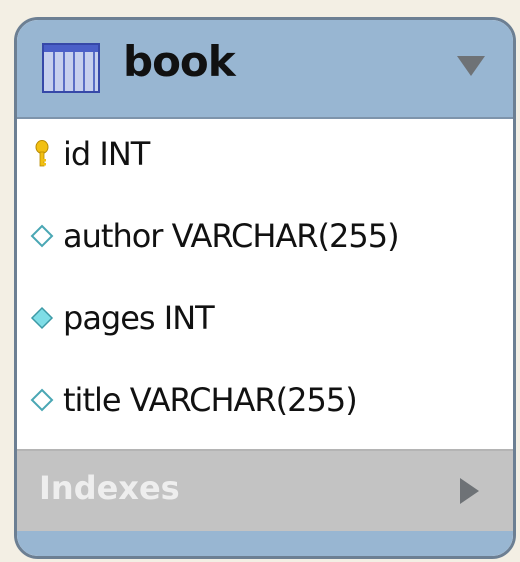  What do you see at coordinates (179, 61) in the screenshot?
I see `table-name: book` at bounding box center [179, 61].